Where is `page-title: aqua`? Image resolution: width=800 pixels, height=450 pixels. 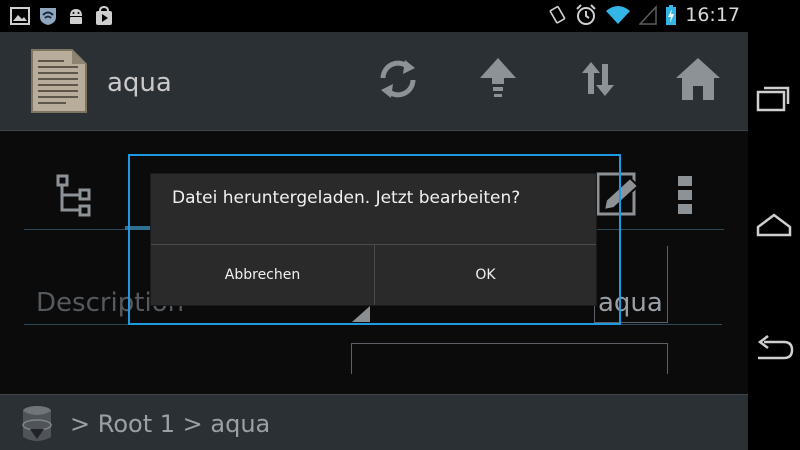 page-title: aqua is located at coordinates (139, 83).